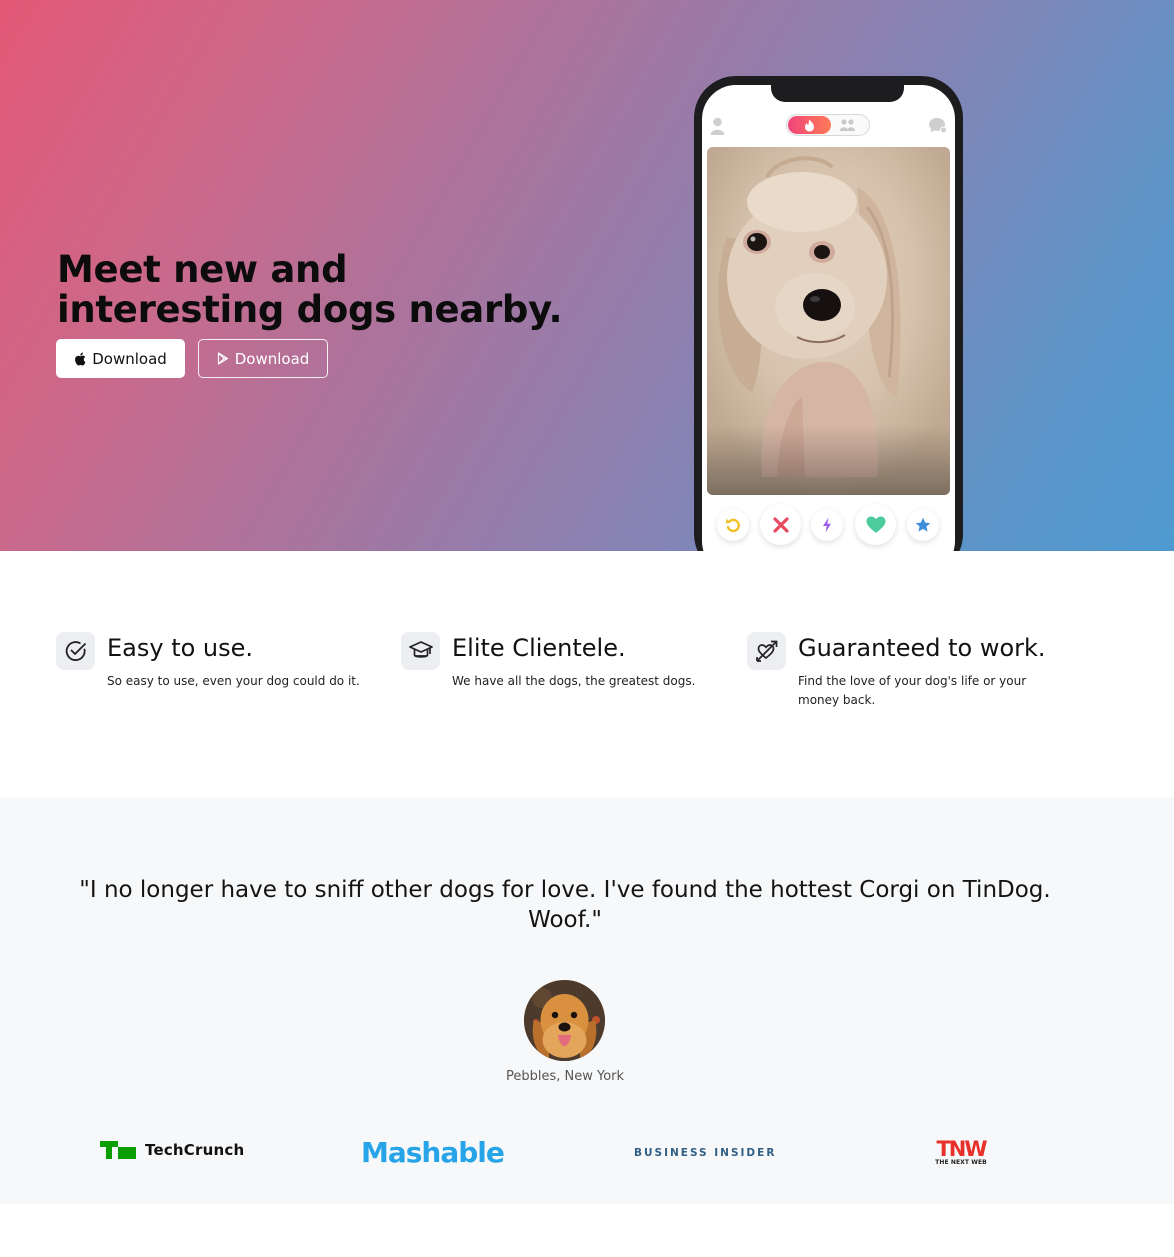  I want to click on tnw-wordmark: TNW, so click(961, 1149).